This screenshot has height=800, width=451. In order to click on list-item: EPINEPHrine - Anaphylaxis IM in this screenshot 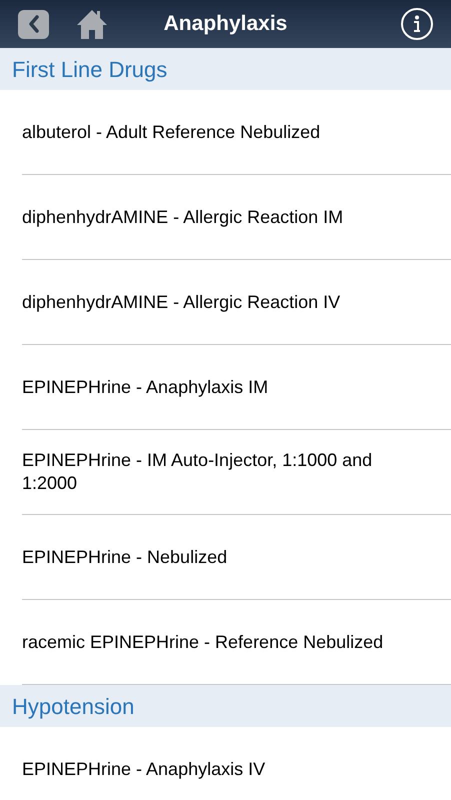, I will do `click(236, 387)`.